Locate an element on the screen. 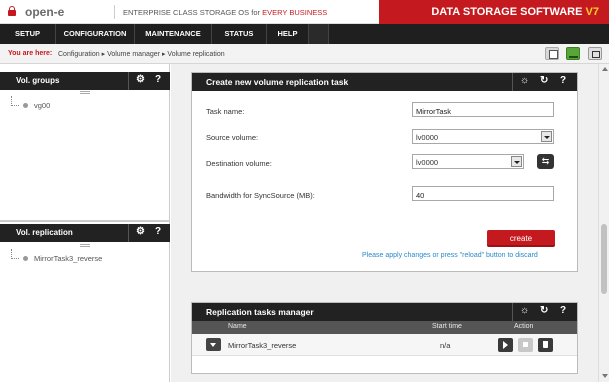  vol-groups-title: Vol. groups is located at coordinates (38, 80).